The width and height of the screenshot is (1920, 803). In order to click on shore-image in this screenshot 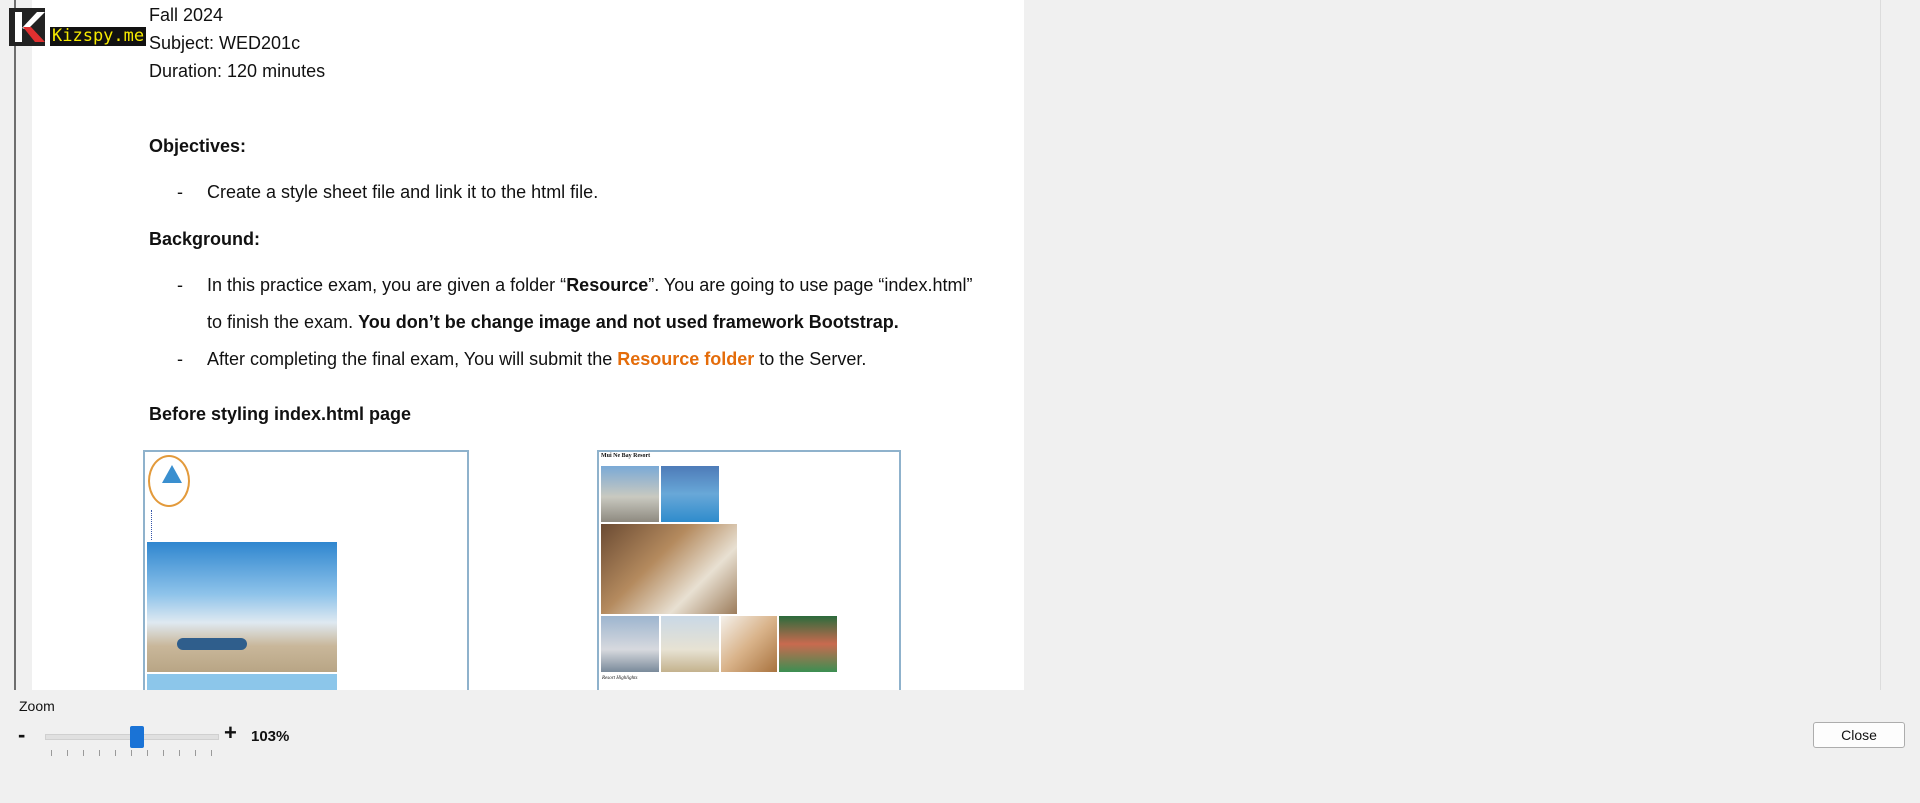, I will do `click(690, 644)`.